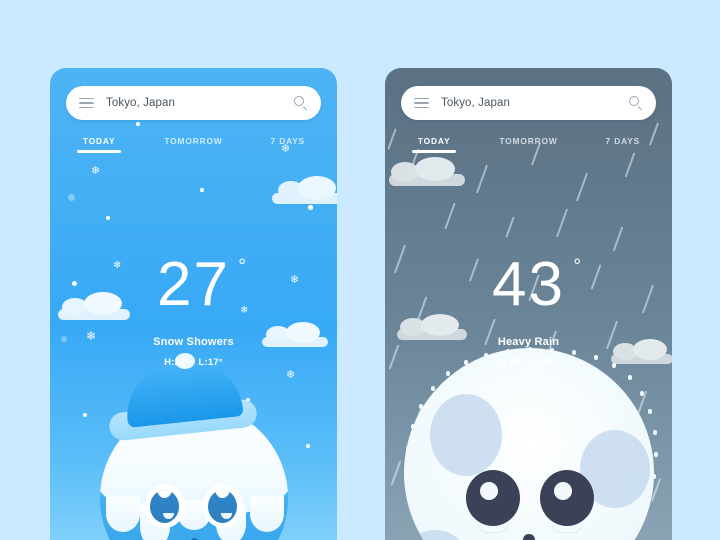  I want to click on eyelash-right, so click(566, 528).